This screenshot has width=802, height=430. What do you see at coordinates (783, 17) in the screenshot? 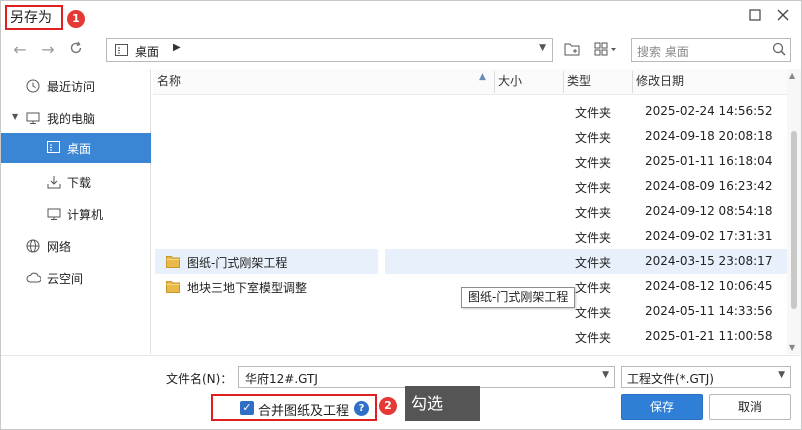
I see `close-icon` at bounding box center [783, 17].